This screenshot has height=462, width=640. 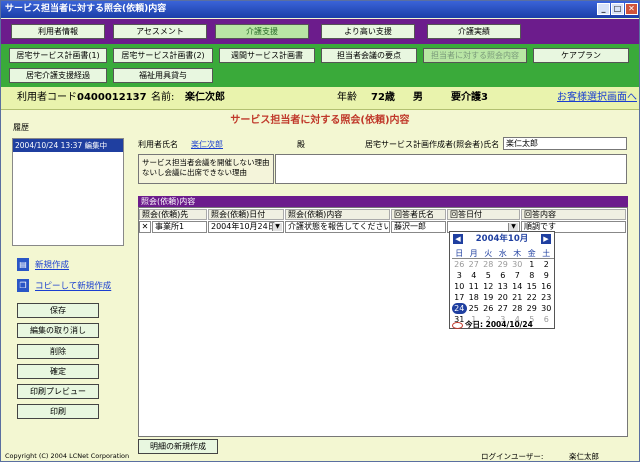 I want to click on nav-higher-support: より高い支援, so click(x=368, y=31).